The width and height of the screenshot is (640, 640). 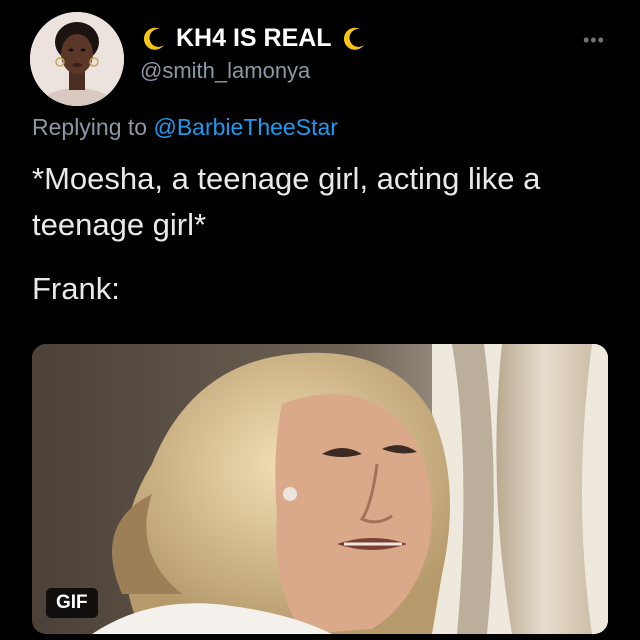 I want to click on avatar, so click(x=77, y=59).